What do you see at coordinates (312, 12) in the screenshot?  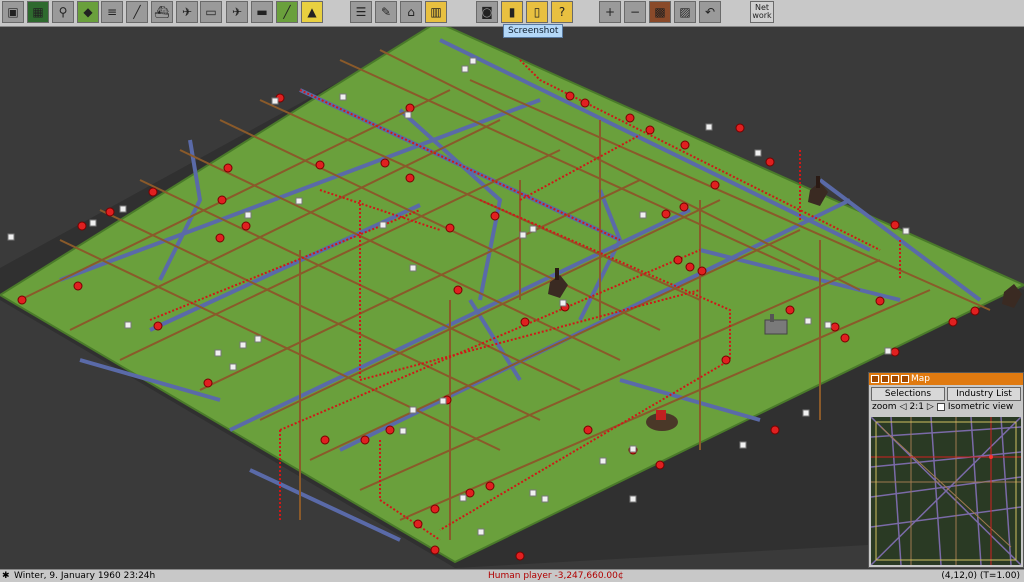 I see `narrowgauge-icon: ▲` at bounding box center [312, 12].